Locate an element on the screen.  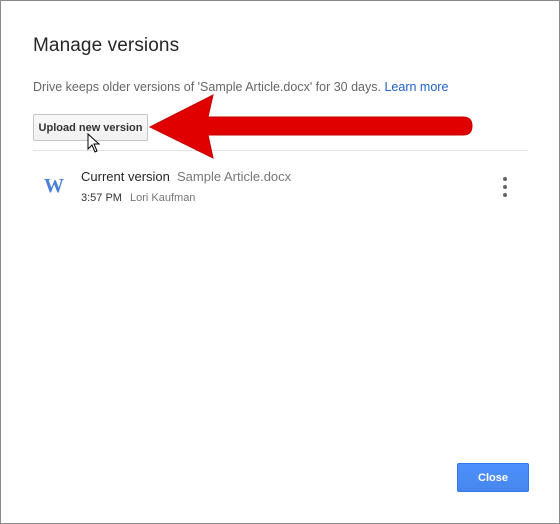
red-arrow-annotation is located at coordinates (310, 126).